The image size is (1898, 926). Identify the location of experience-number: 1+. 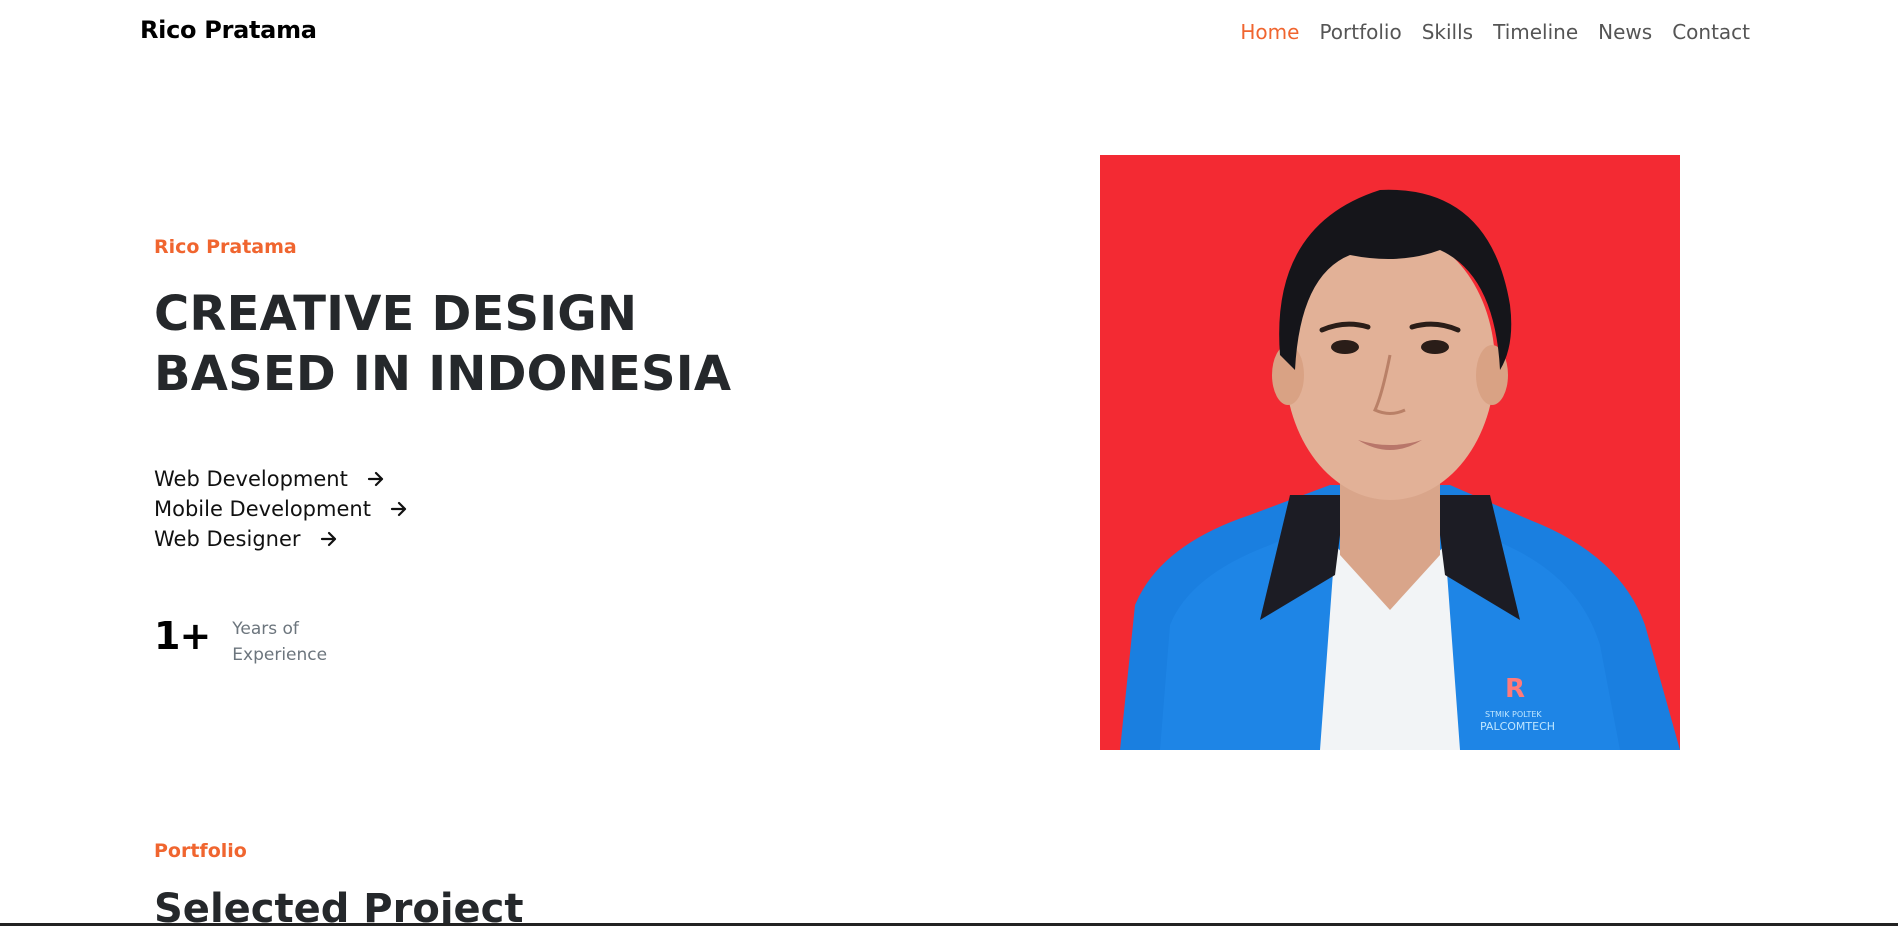
(182, 636).